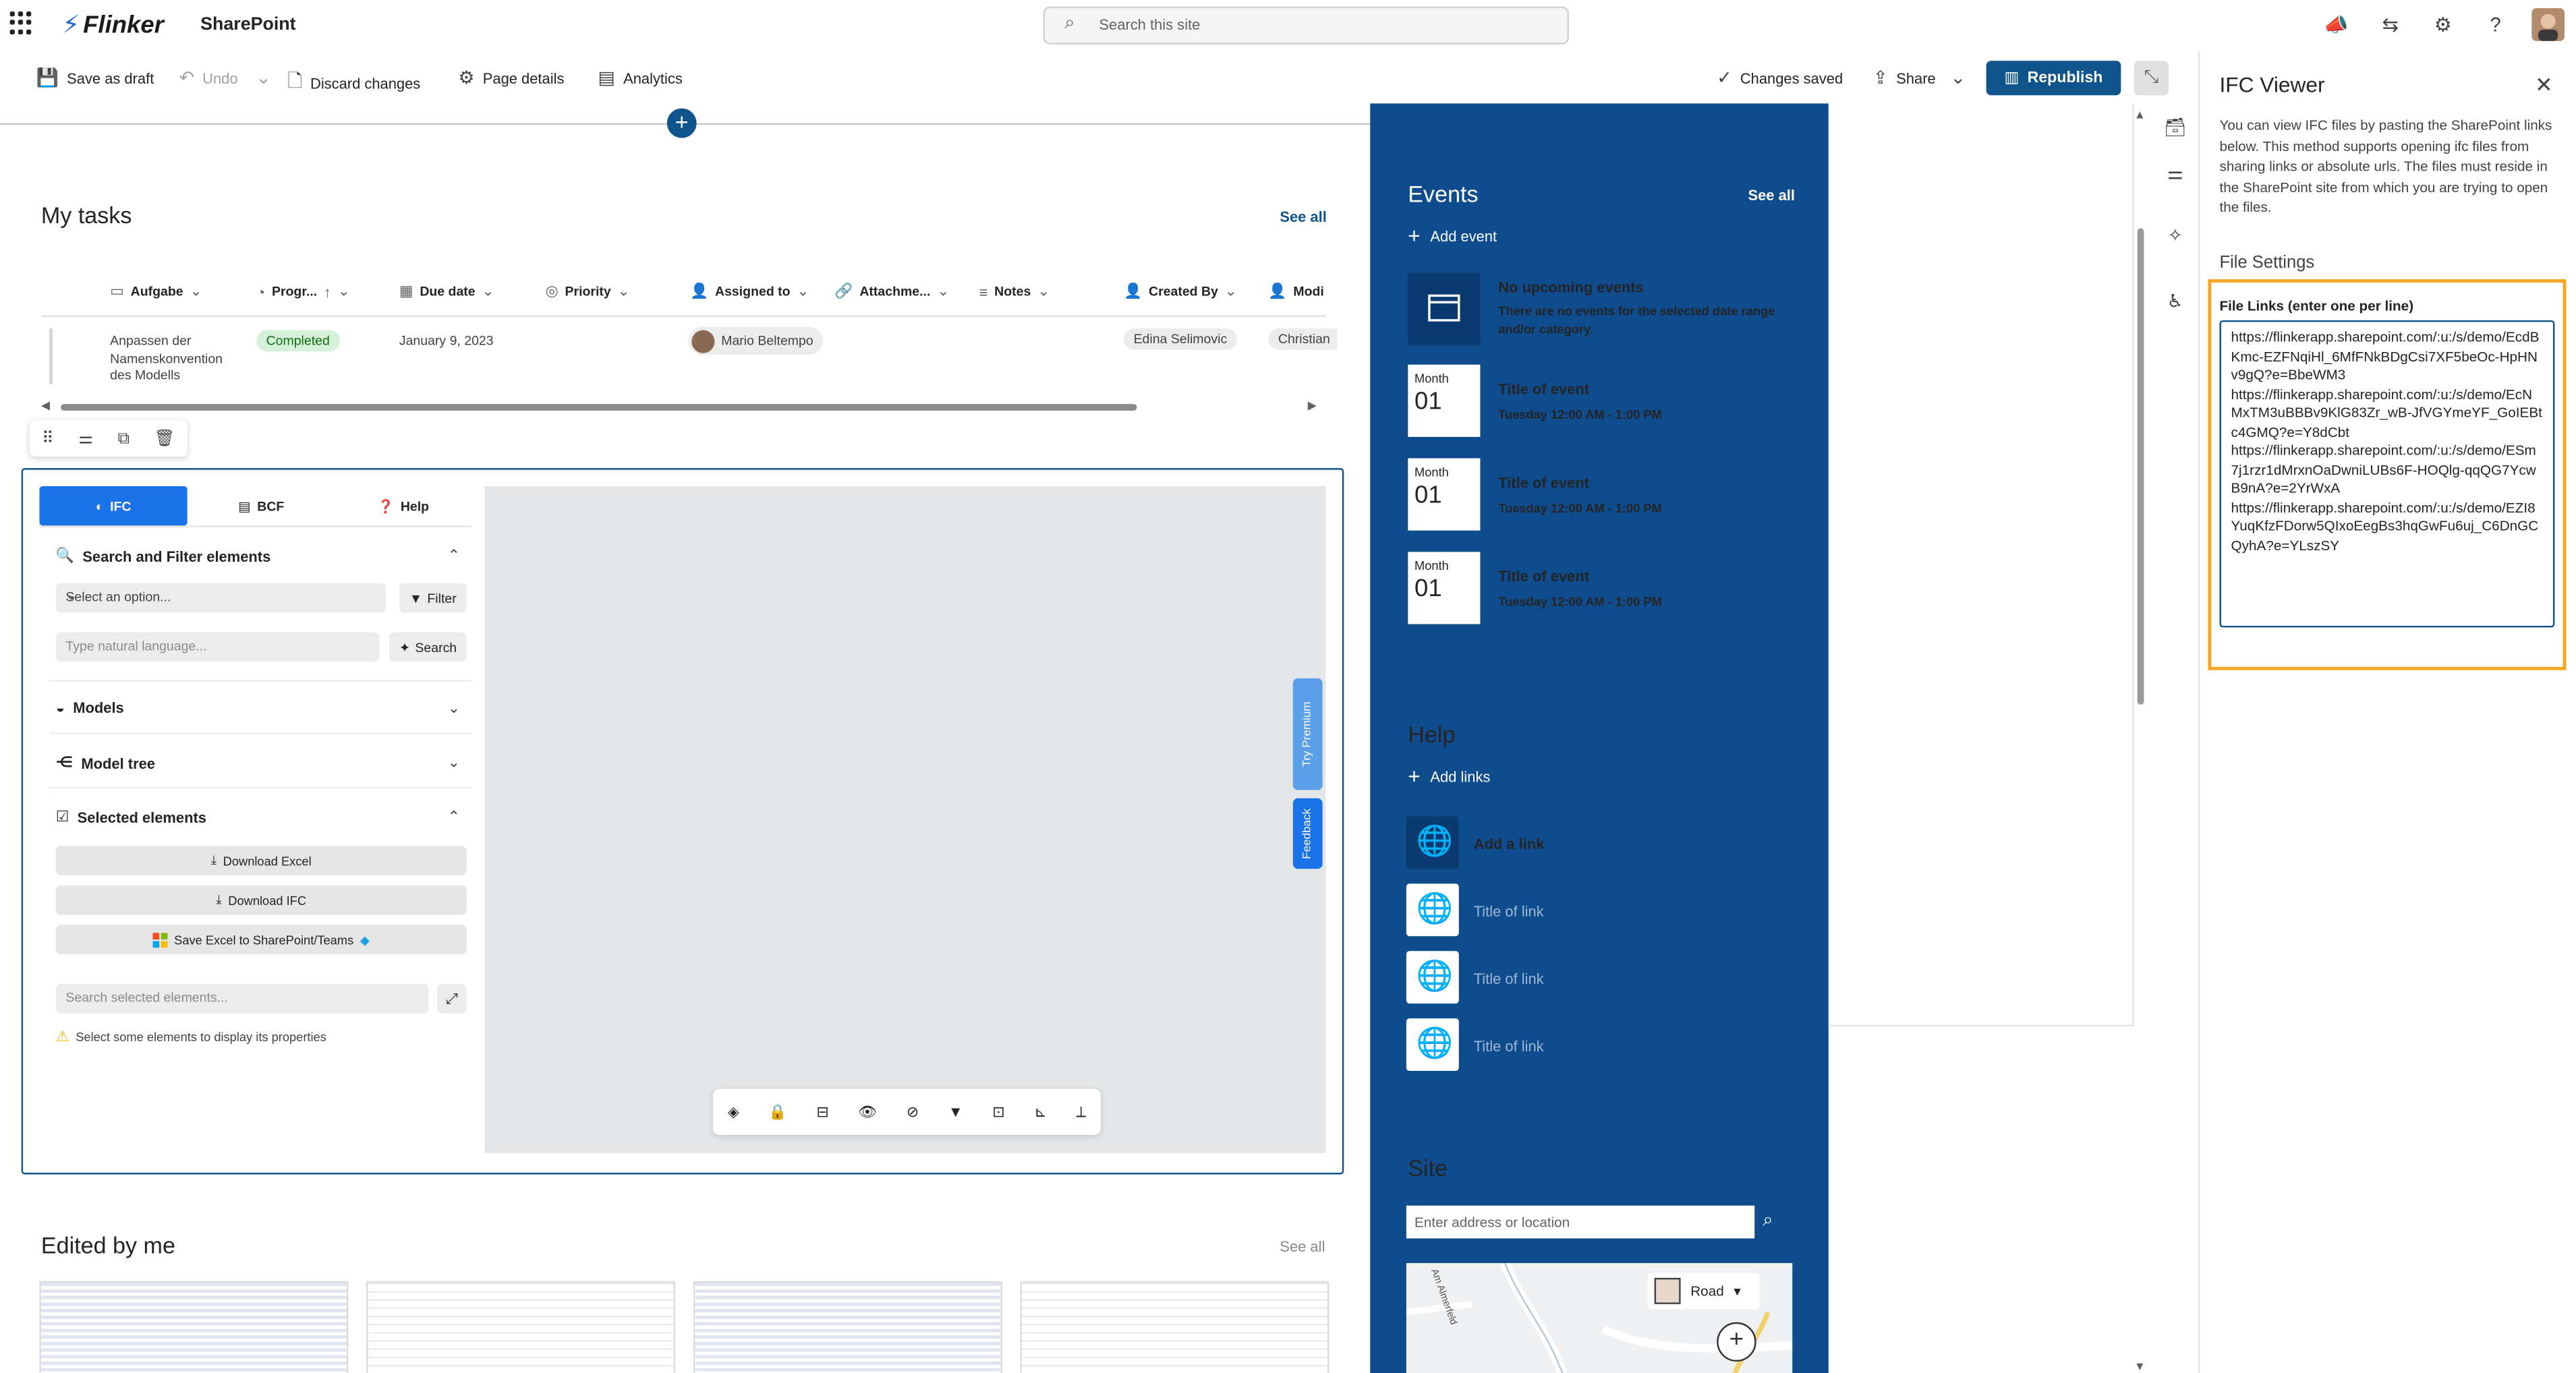 This screenshot has width=2576, height=1373. What do you see at coordinates (1303, 339) in the screenshot?
I see `modified-by-person: Christian` at bounding box center [1303, 339].